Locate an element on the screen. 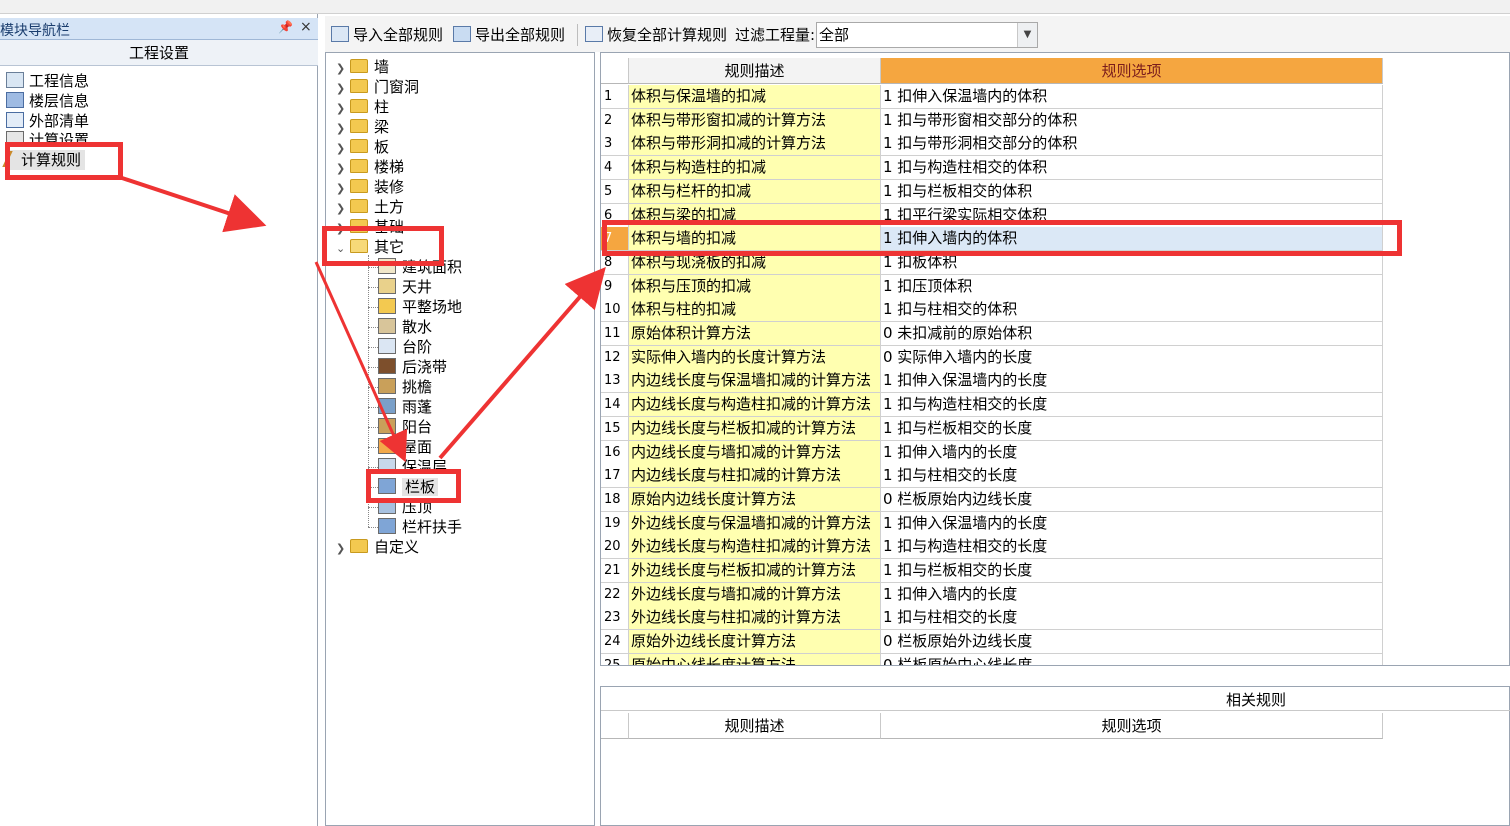 This screenshot has width=1510, height=826. rule-description: 原始体积计算方法 is located at coordinates (755, 334).